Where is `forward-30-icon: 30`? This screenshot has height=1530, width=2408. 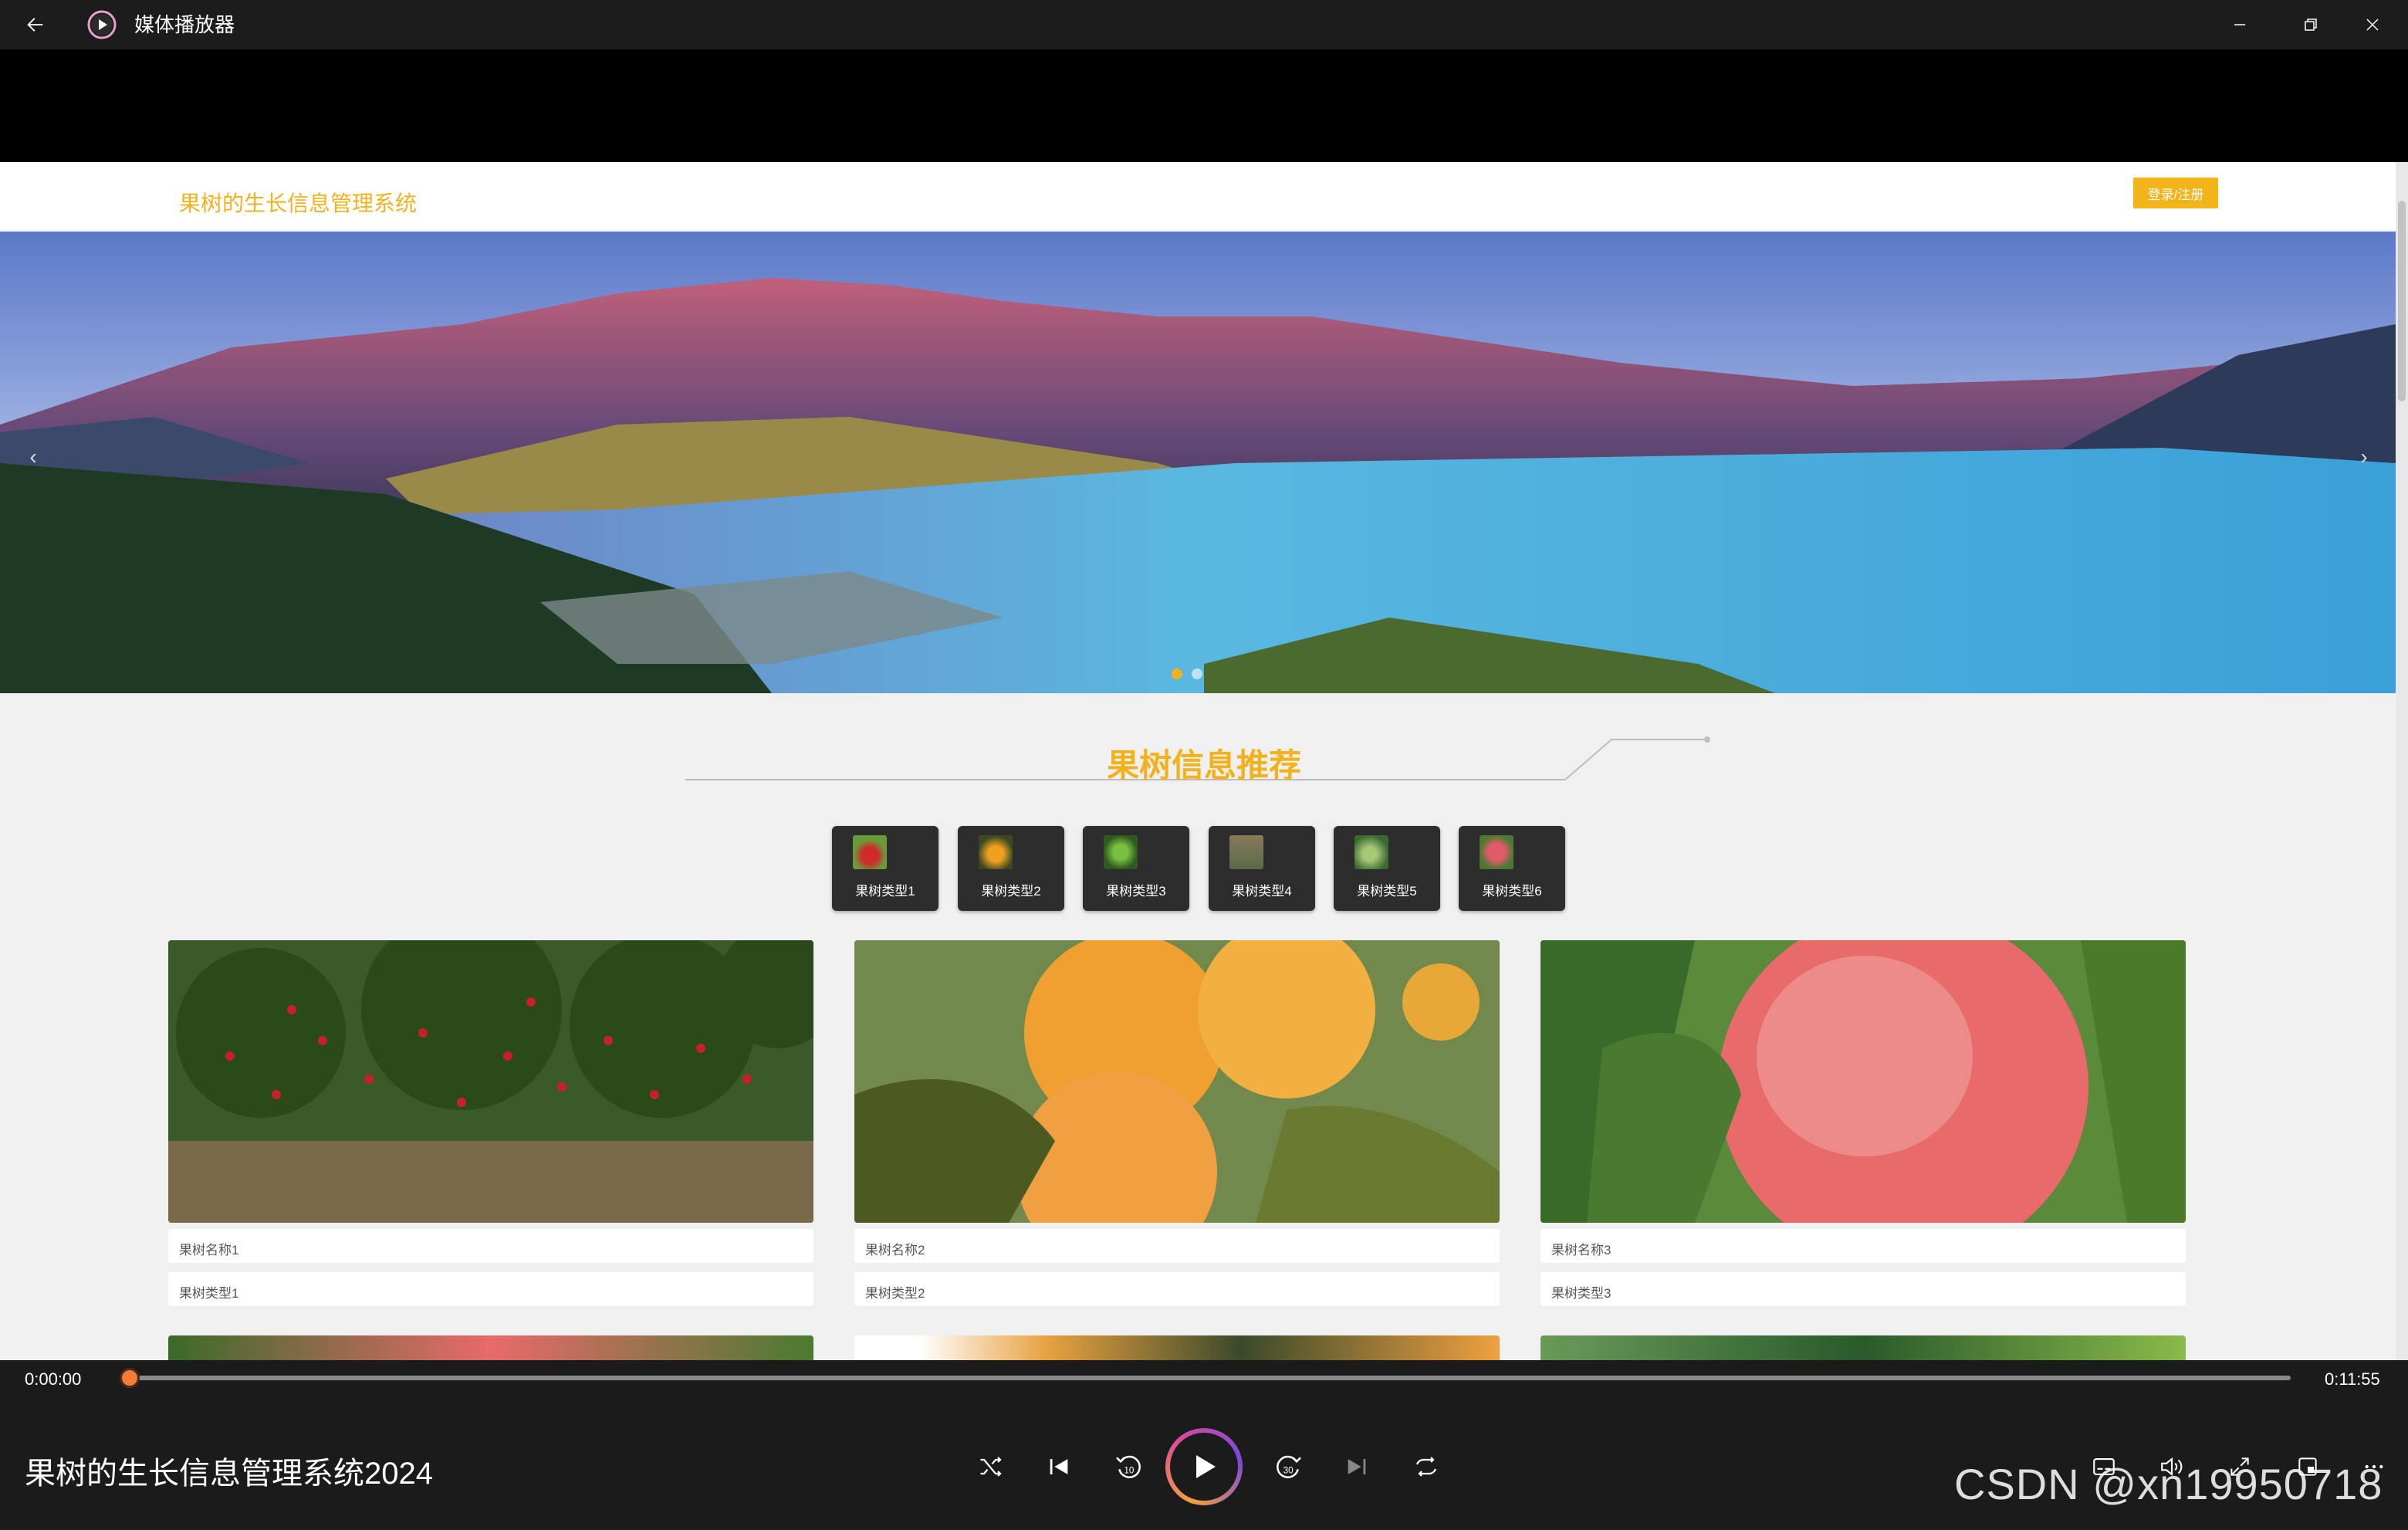
forward-30-icon: 30 is located at coordinates (1289, 1466).